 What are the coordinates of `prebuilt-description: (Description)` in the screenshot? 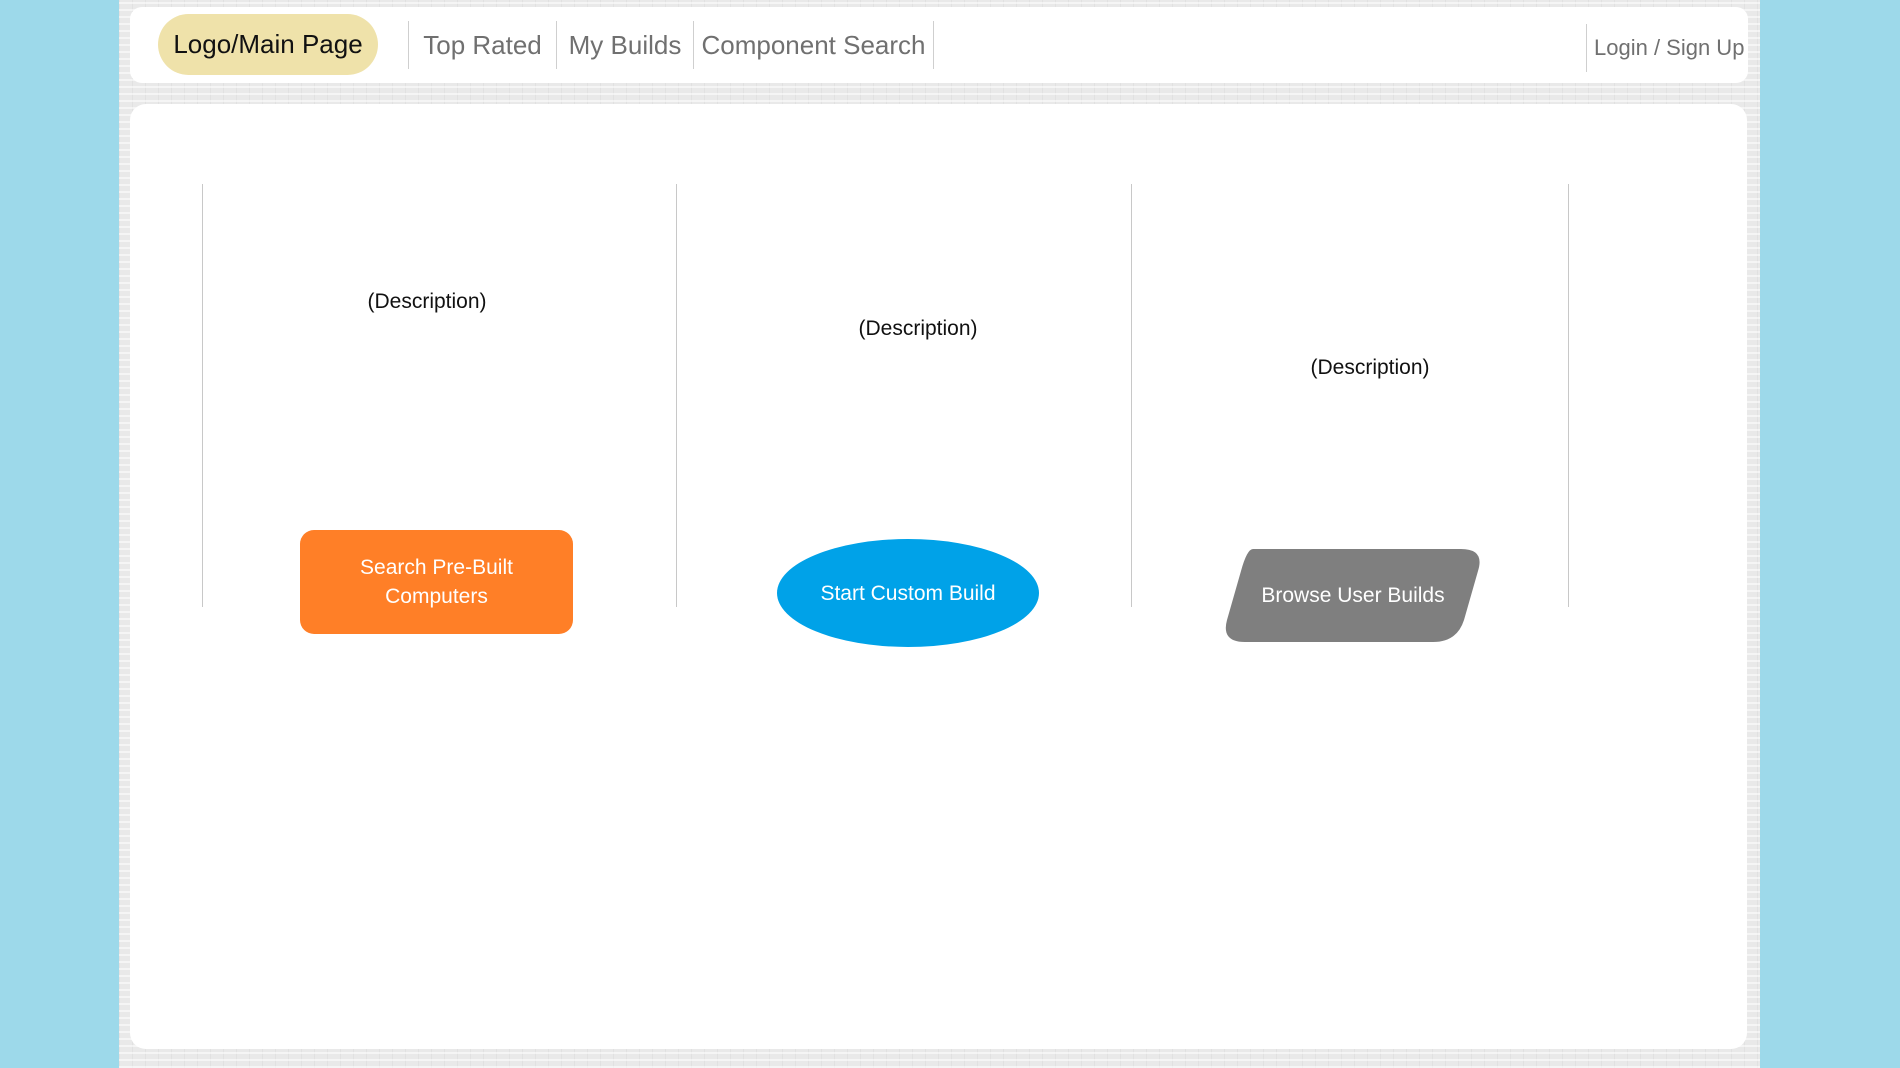 It's located at (427, 301).